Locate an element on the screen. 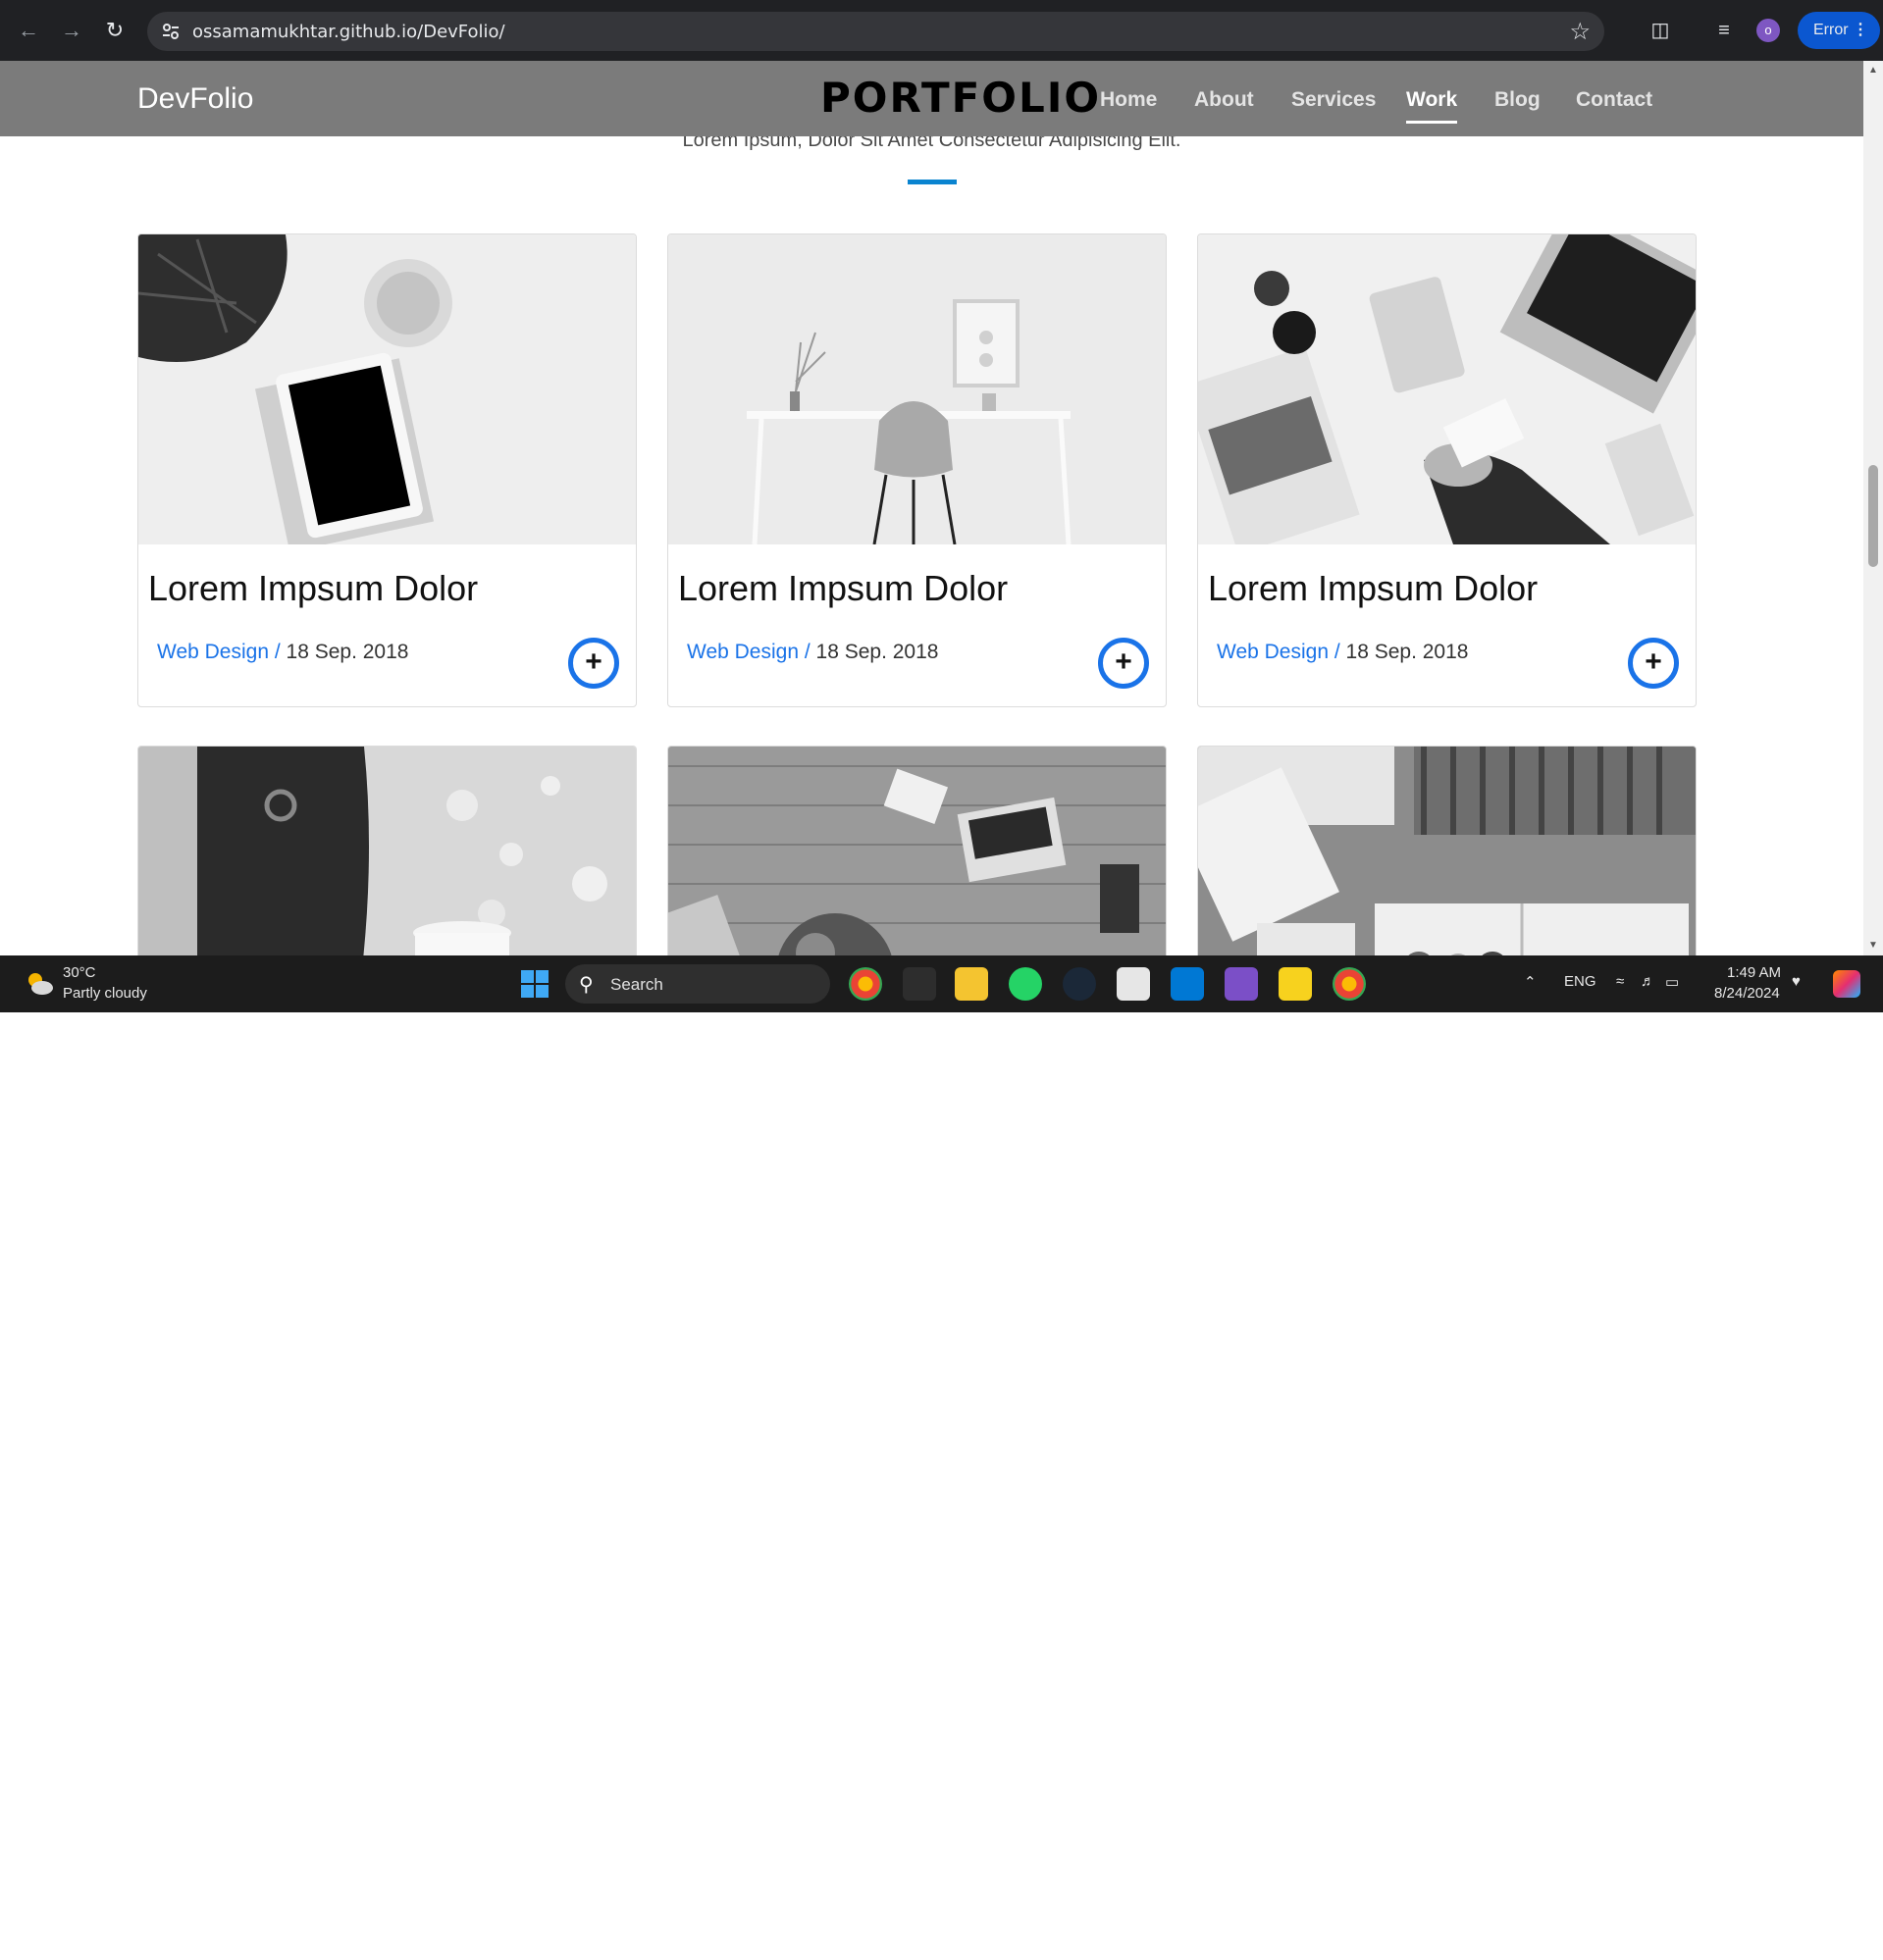 This screenshot has height=1960, width=1883. chevron-up-icon: ⌃ is located at coordinates (1530, 982).